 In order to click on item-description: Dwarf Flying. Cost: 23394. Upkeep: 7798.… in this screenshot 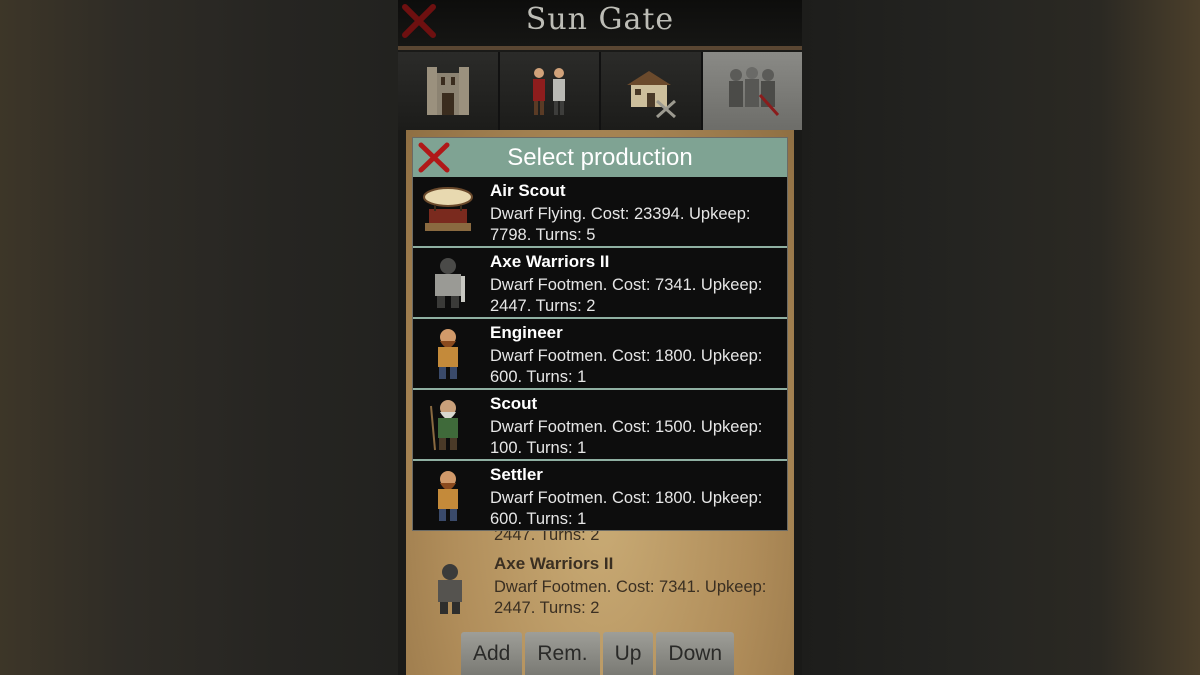, I will do `click(620, 224)`.